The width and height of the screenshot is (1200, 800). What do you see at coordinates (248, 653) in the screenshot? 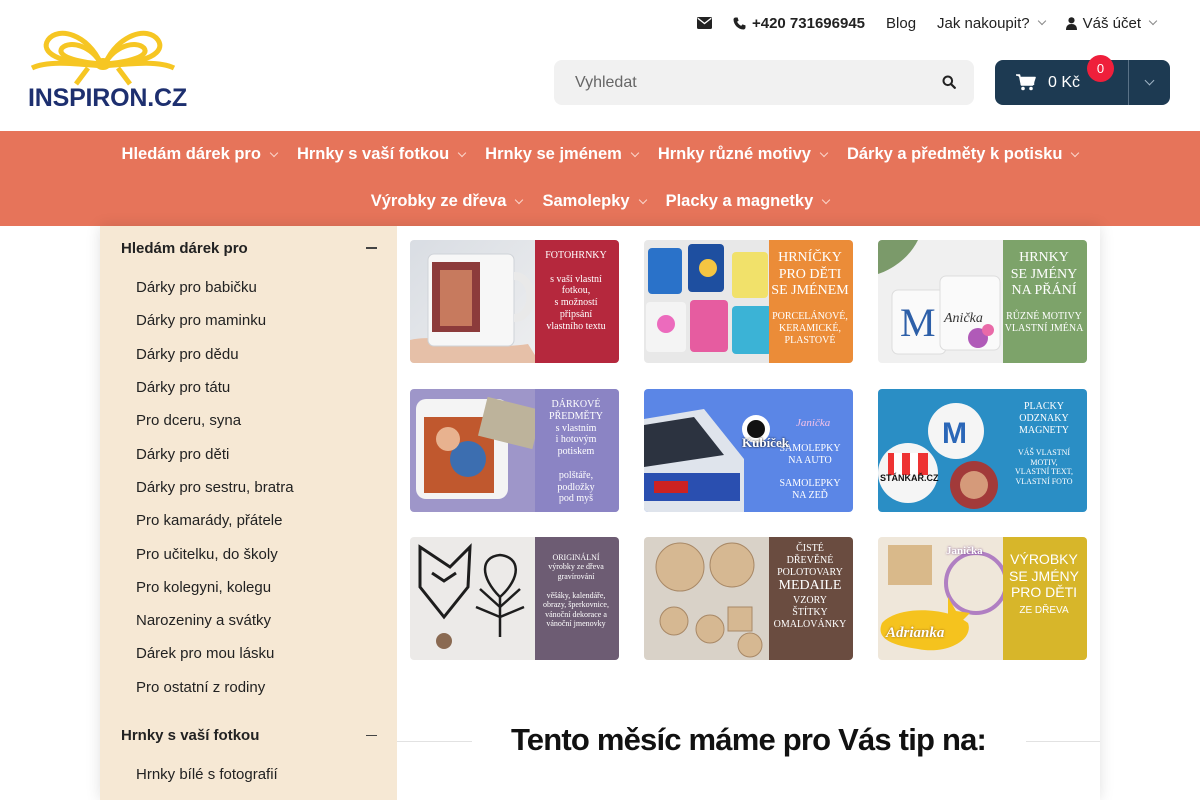
I see `sidebar-item: Dárek pro mou lásku` at bounding box center [248, 653].